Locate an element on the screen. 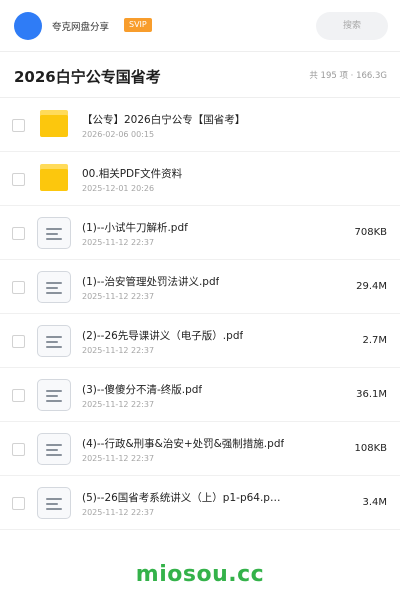 The image size is (400, 600). avatar is located at coordinates (28, 26).